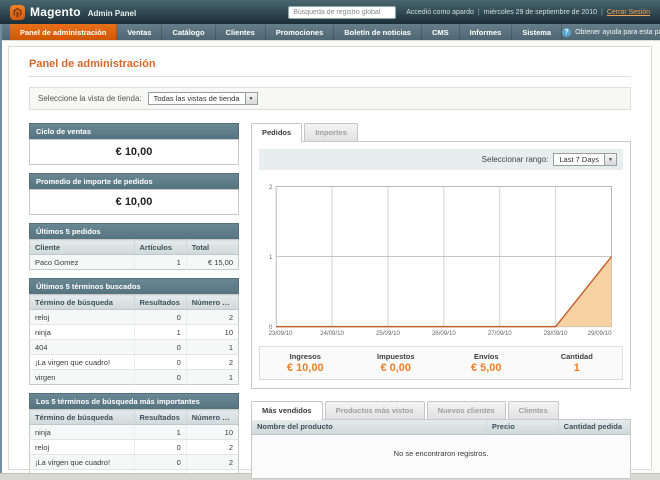 The height and width of the screenshot is (480, 660). I want to click on tab-pedidos: Pedidos, so click(277, 132).